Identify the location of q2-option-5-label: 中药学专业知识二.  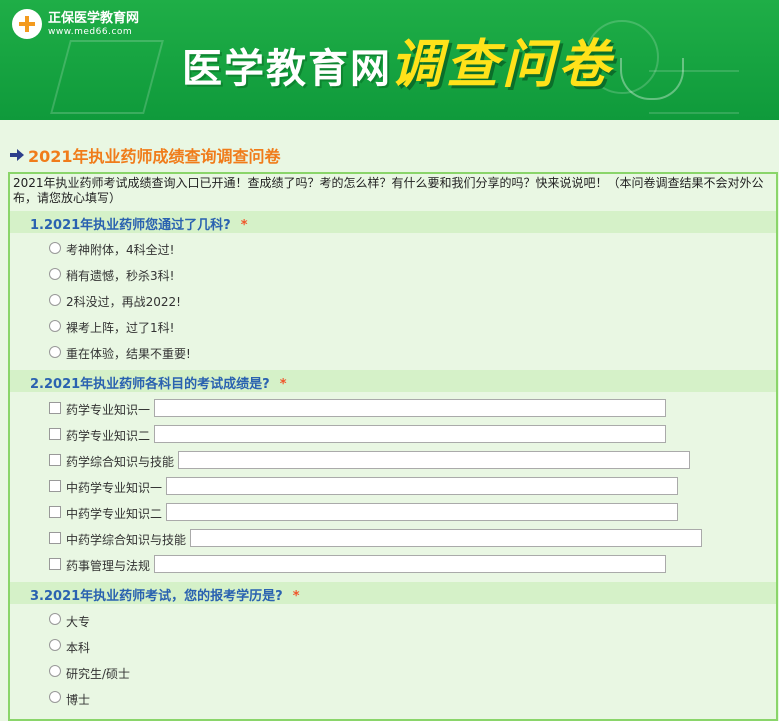
(114, 514).